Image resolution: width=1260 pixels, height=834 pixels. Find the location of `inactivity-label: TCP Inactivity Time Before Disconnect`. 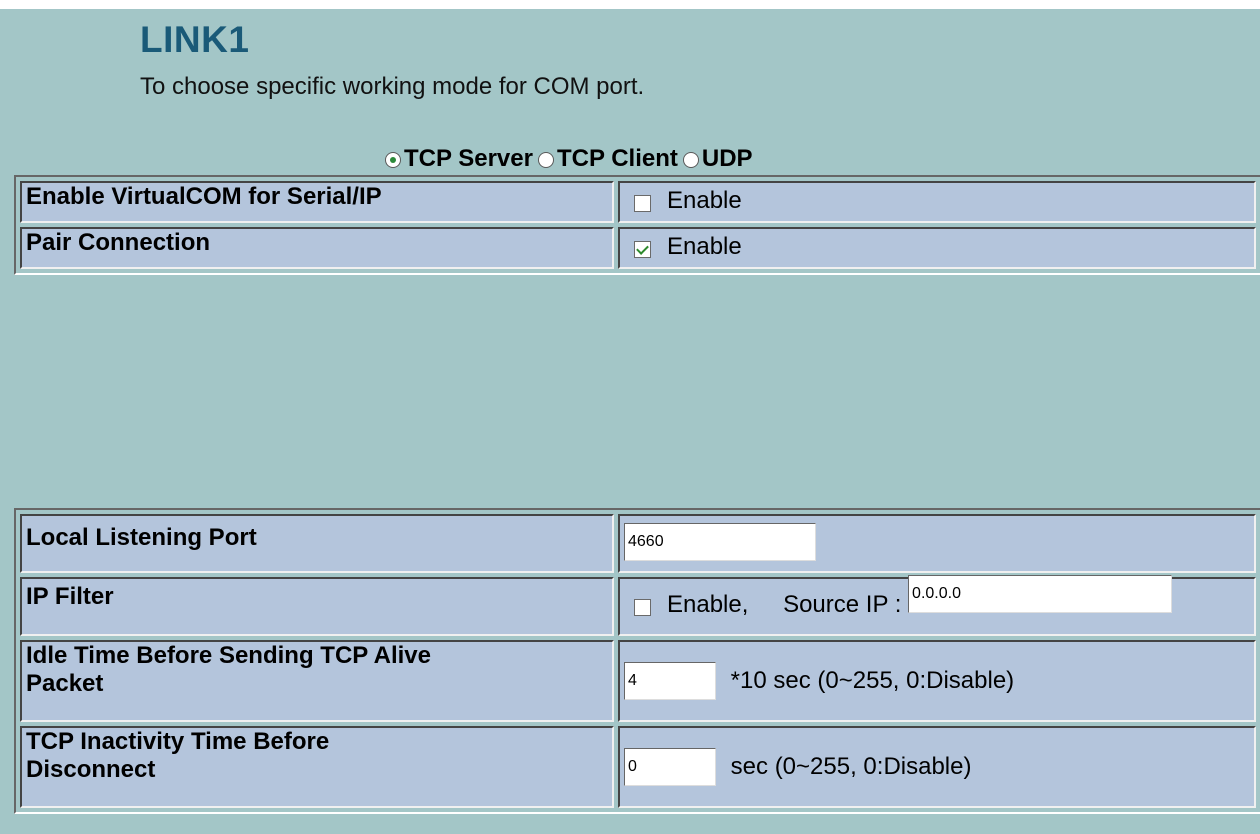

inactivity-label: TCP Inactivity Time Before Disconnect is located at coordinates (317, 767).